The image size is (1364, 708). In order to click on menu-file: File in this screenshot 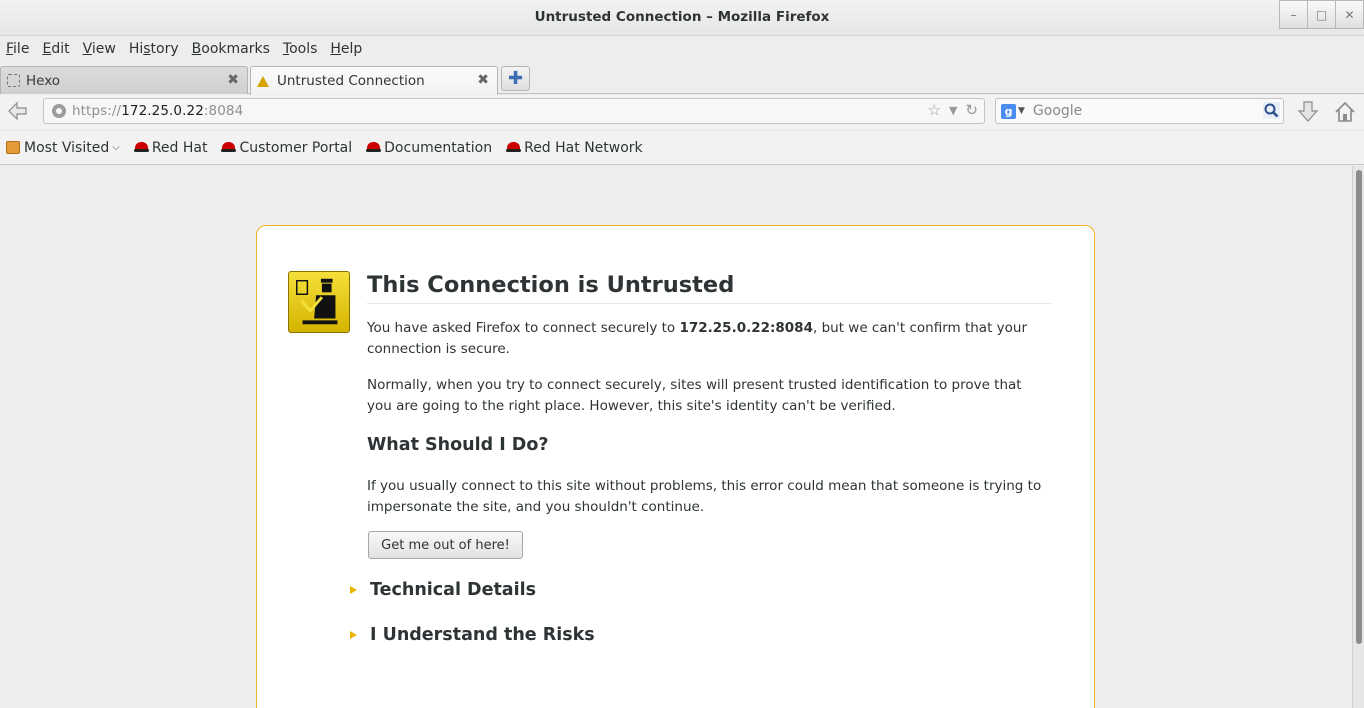, I will do `click(17, 49)`.